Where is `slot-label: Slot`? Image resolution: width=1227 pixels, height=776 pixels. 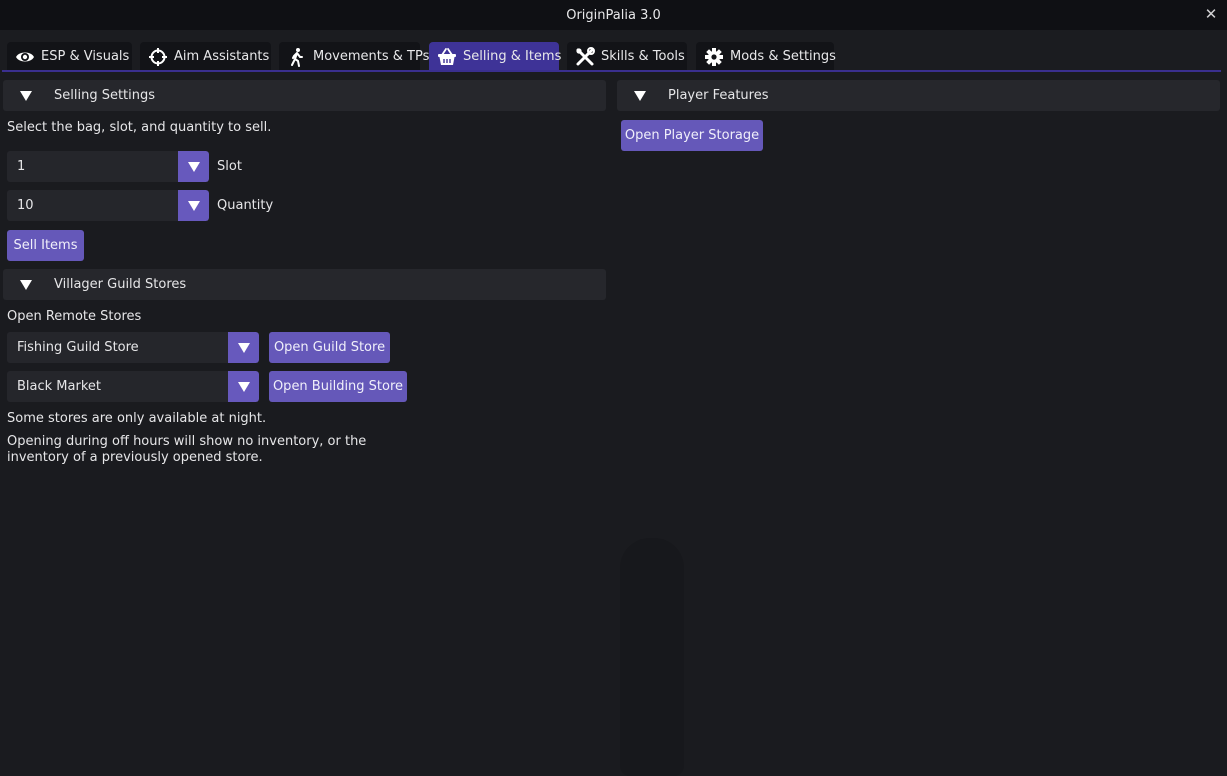 slot-label: Slot is located at coordinates (229, 166).